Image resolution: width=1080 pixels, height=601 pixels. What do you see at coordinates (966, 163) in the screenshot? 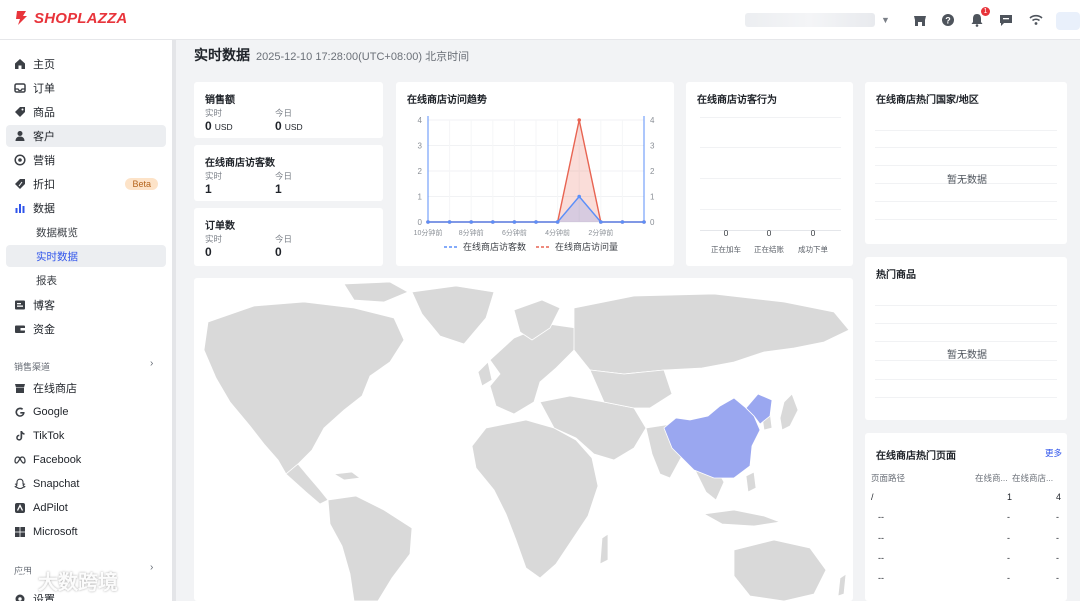
I see `top-countries-card: 在线商店热门国家/地区 暂无数据` at bounding box center [966, 163].